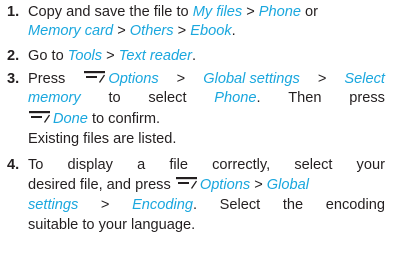 The width and height of the screenshot is (395, 265). What do you see at coordinates (102, 139) in the screenshot?
I see `step-text: Existing files are listed.` at bounding box center [102, 139].